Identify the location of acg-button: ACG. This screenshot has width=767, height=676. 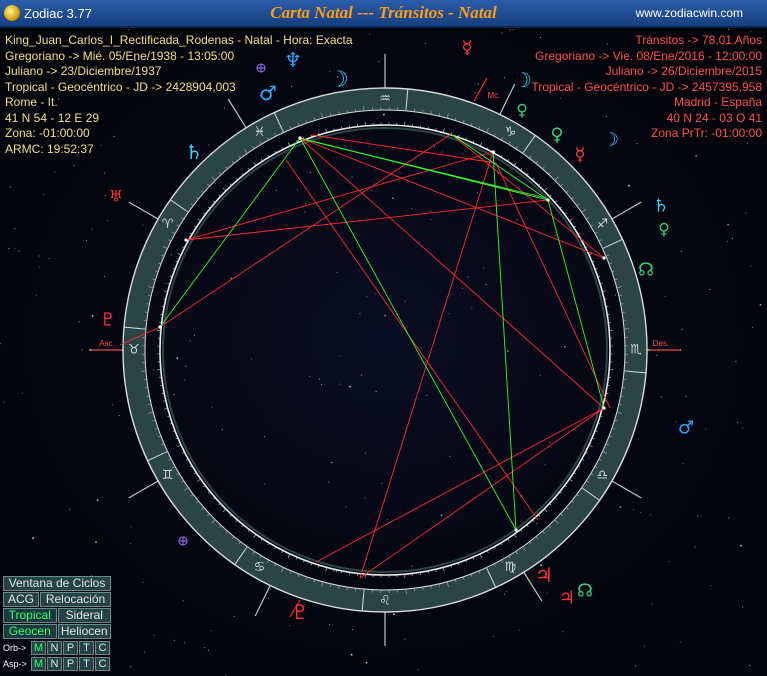
(21, 599).